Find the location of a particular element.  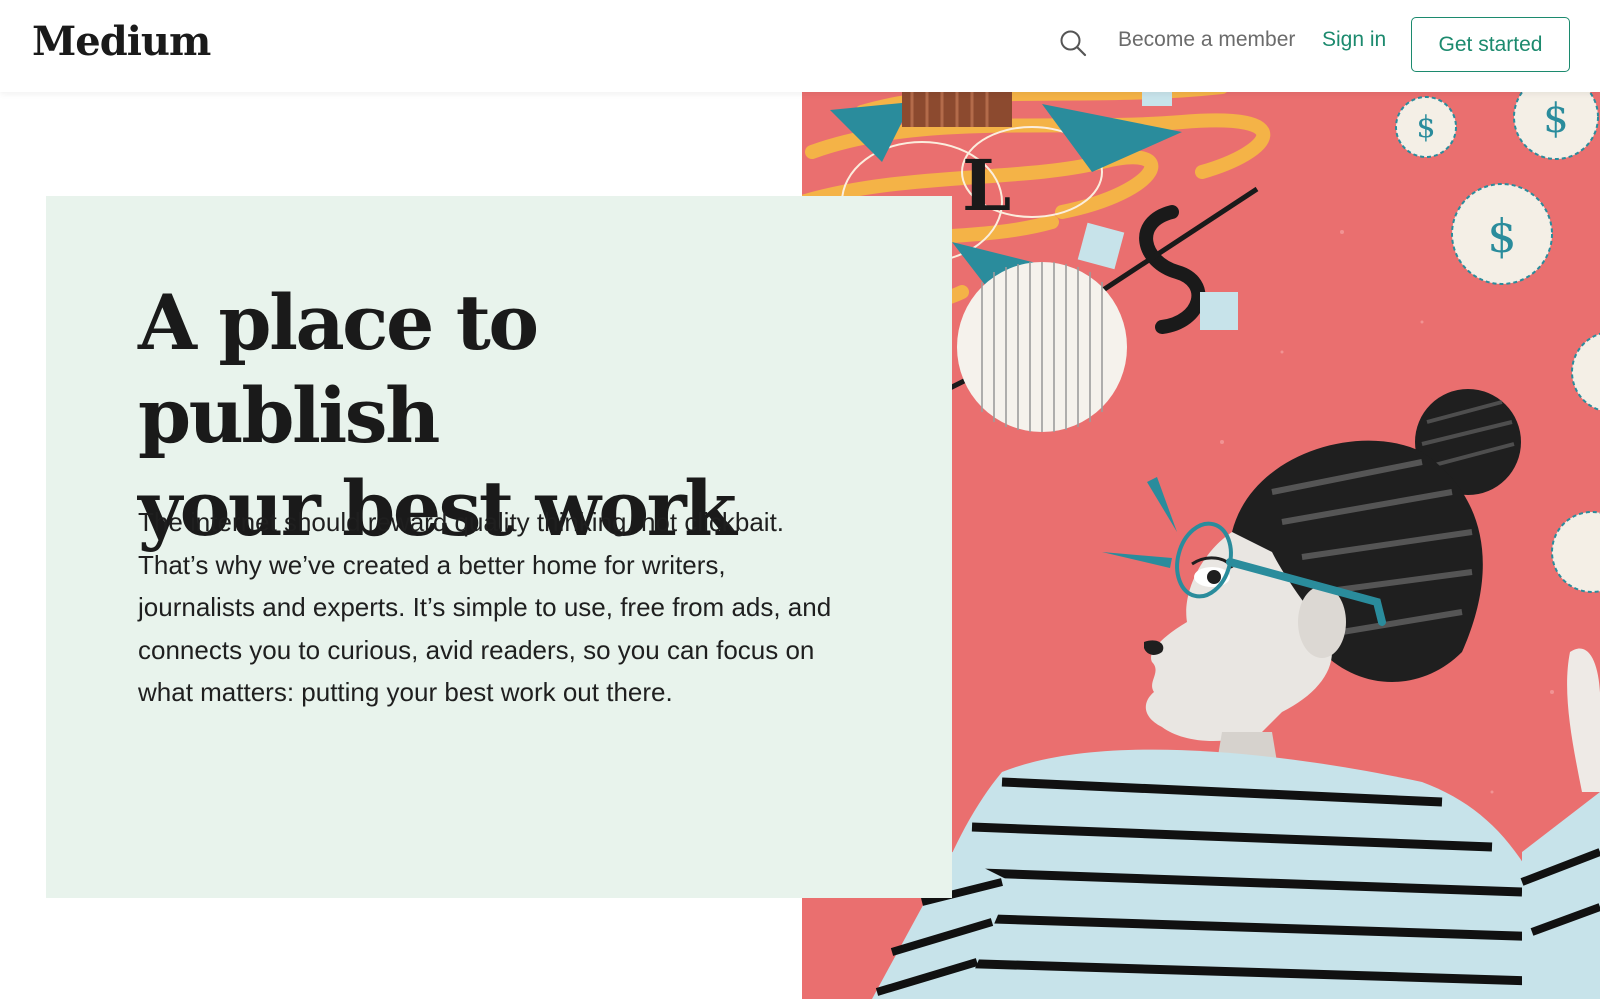

sign-in-link: Sign in is located at coordinates (1354, 40).